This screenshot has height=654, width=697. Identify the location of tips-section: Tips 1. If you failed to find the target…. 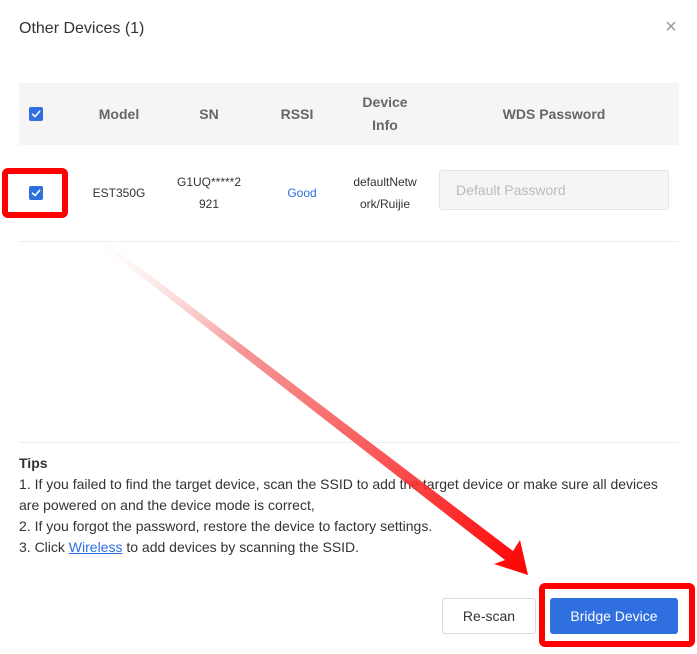
(344, 505).